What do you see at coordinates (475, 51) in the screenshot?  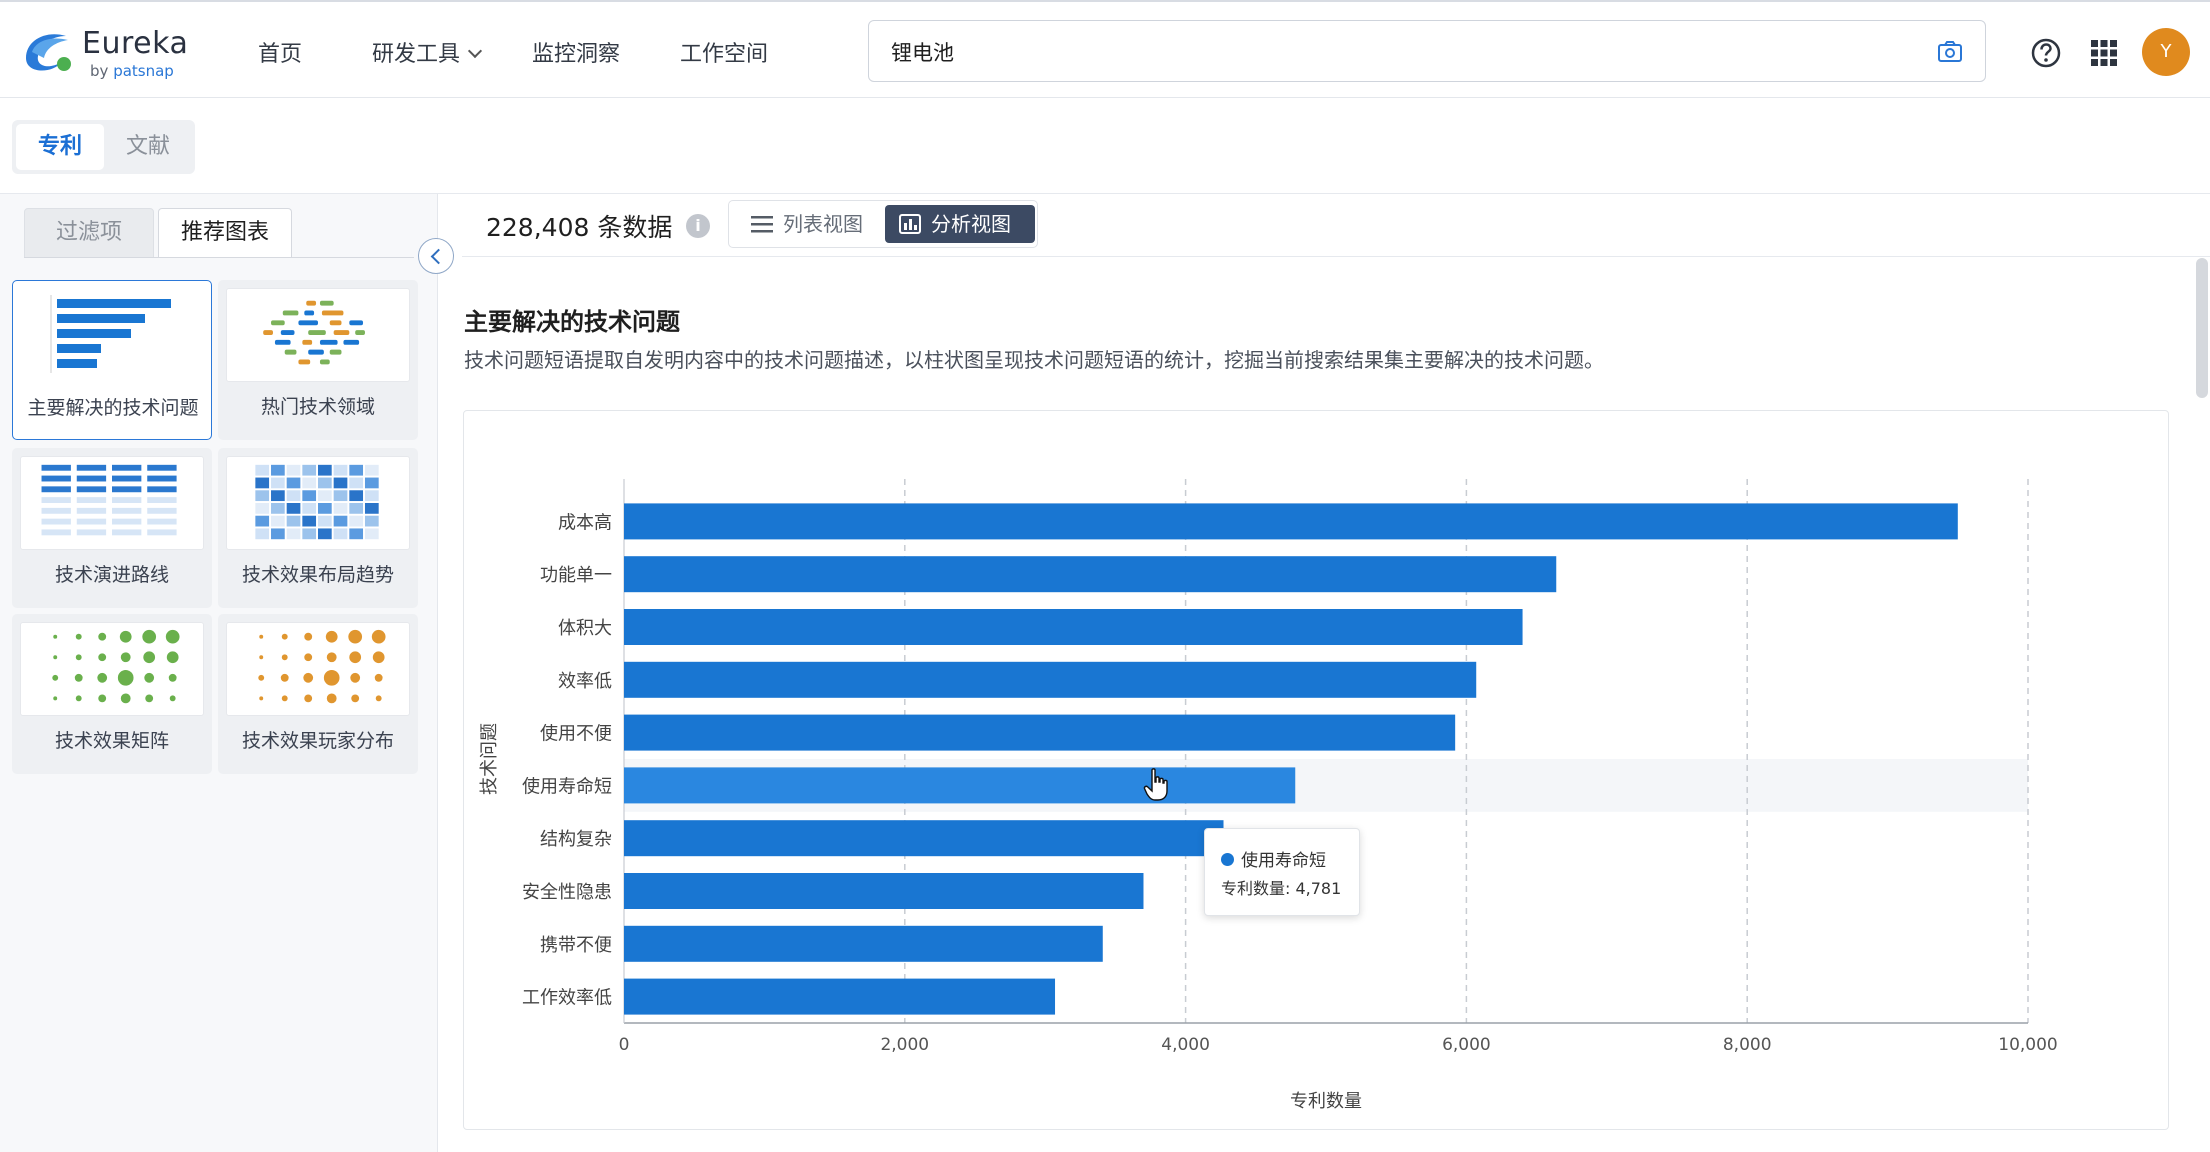 I see `chevron-down-icon` at bounding box center [475, 51].